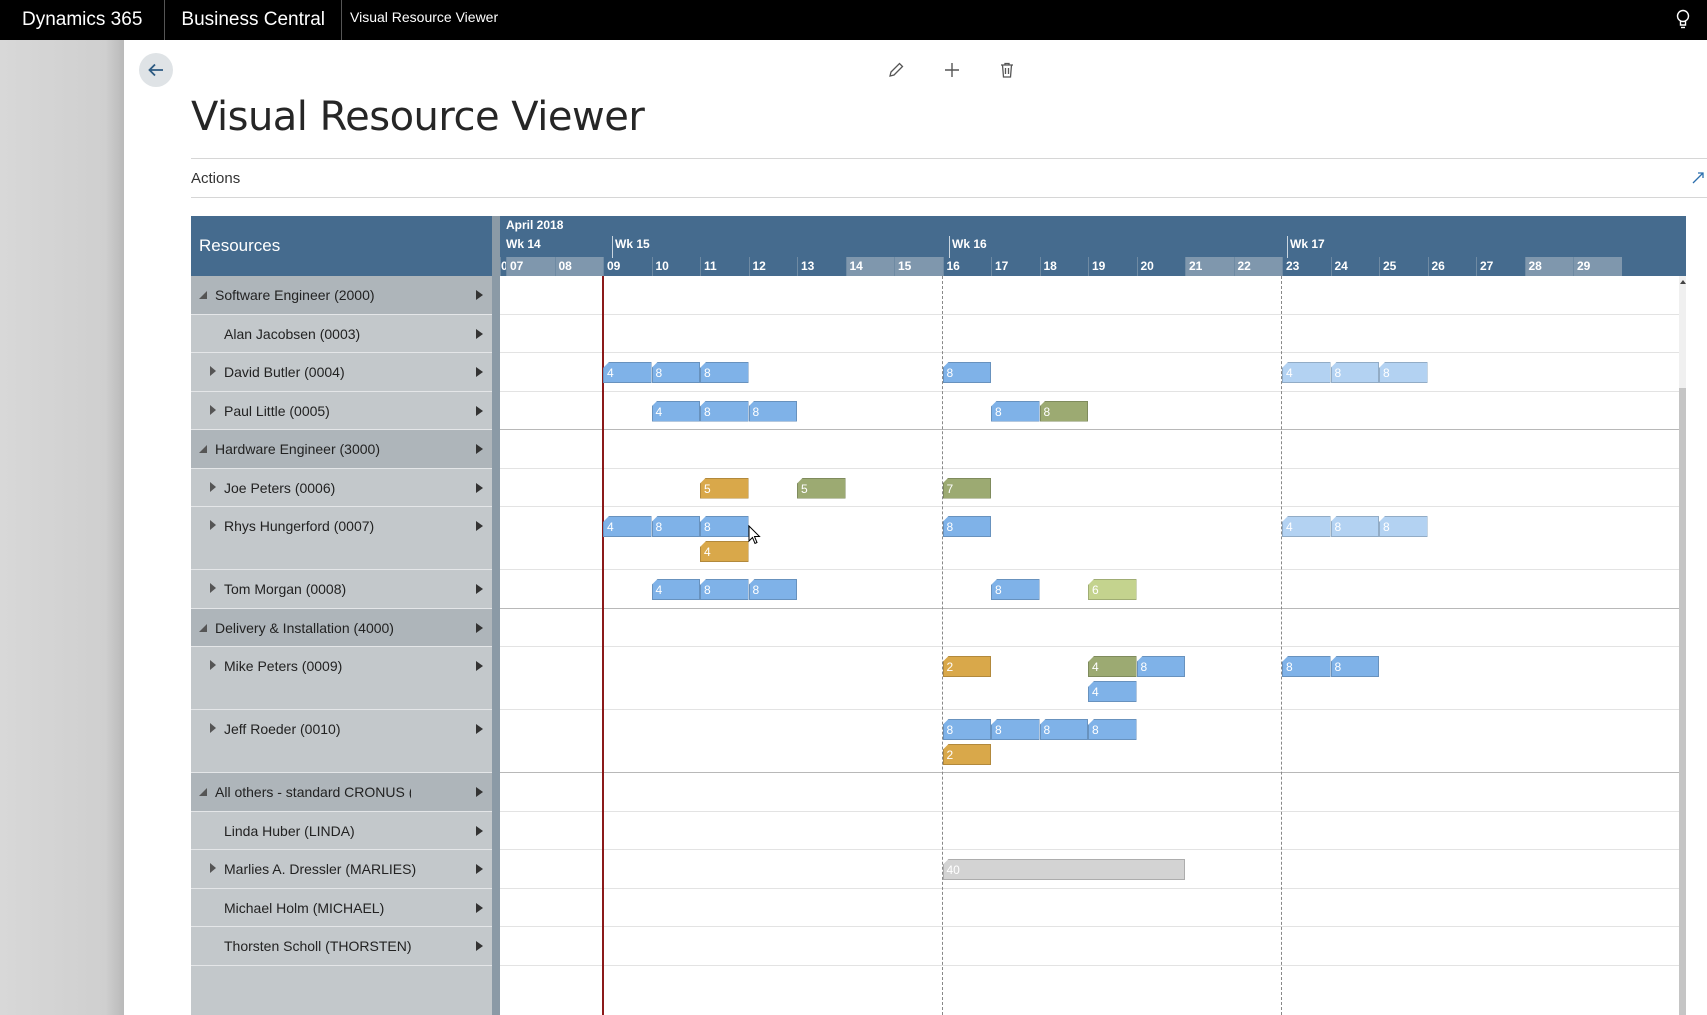  I want to click on day-label: 17, so click(1015, 266).